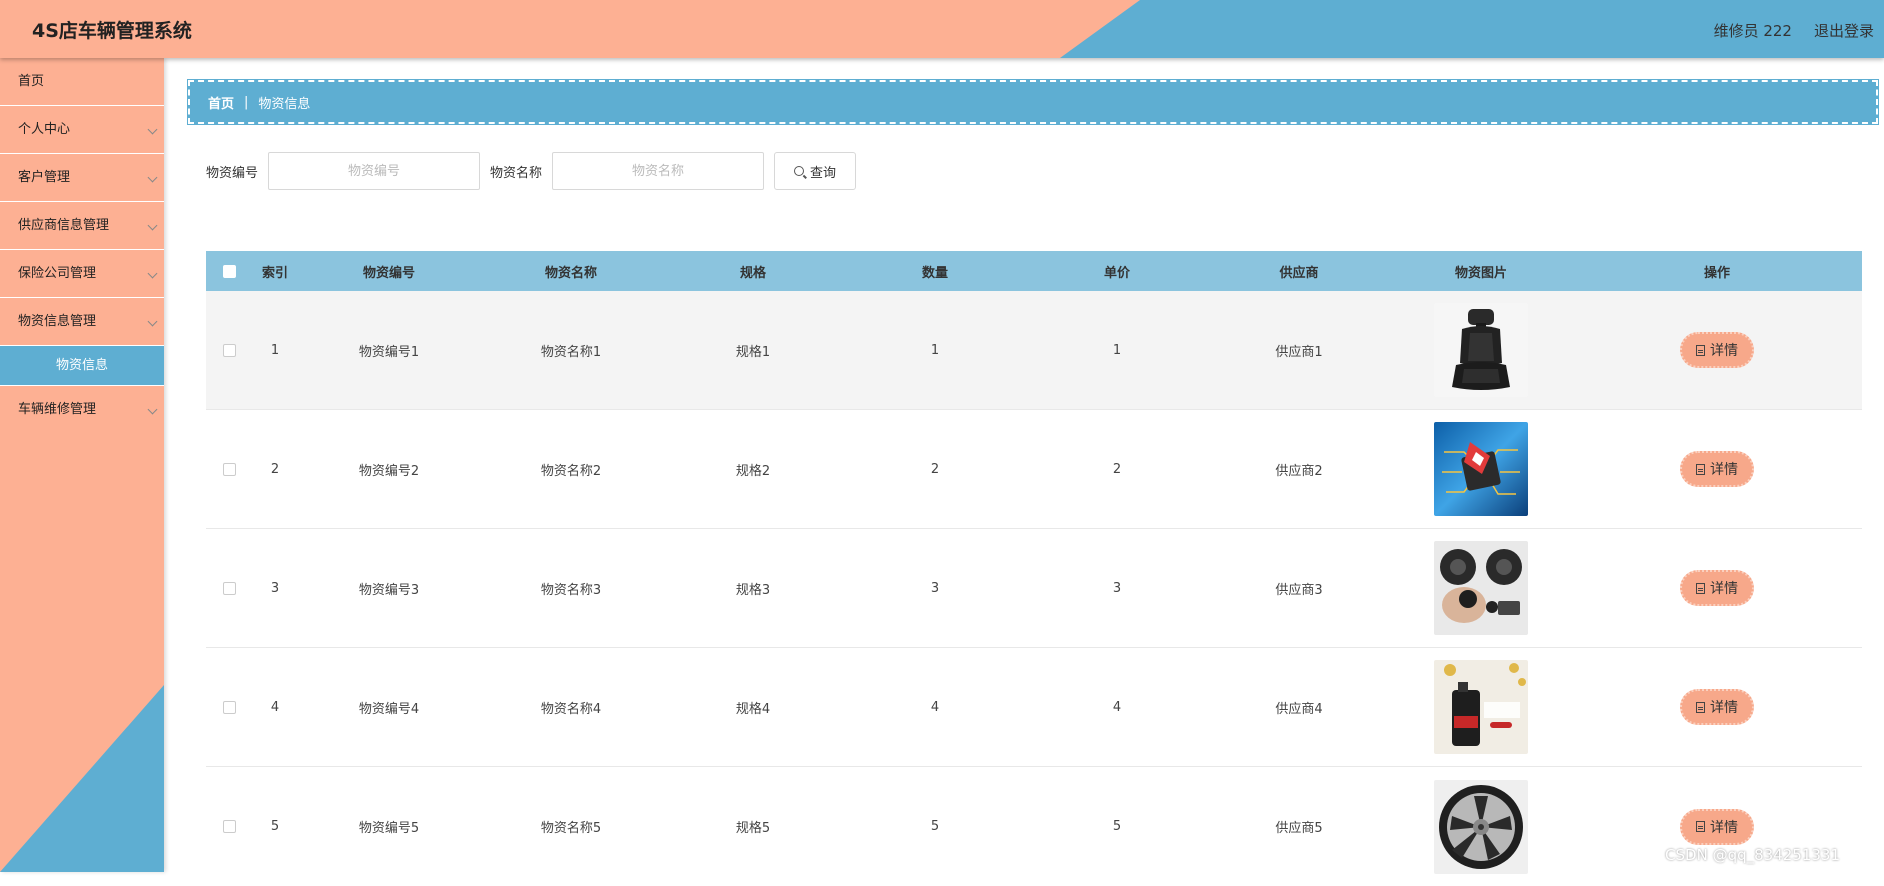 Image resolution: width=1884 pixels, height=886 pixels. I want to click on cell-index: 5, so click(275, 826).